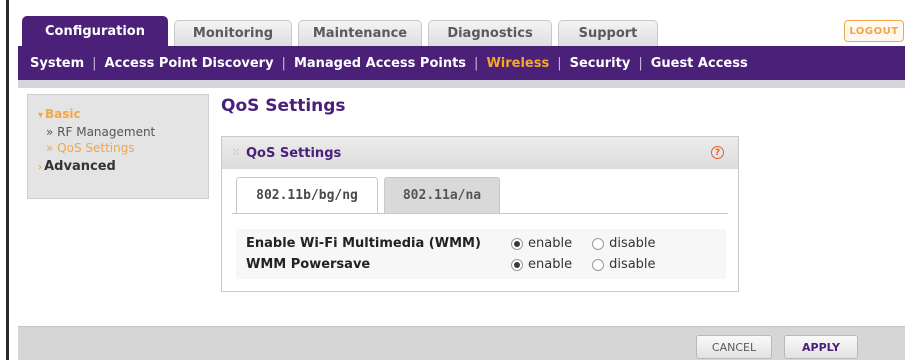 This screenshot has height=360, width=905. Describe the element at coordinates (874, 31) in the screenshot. I see `logout-button: LOGOUT` at that location.